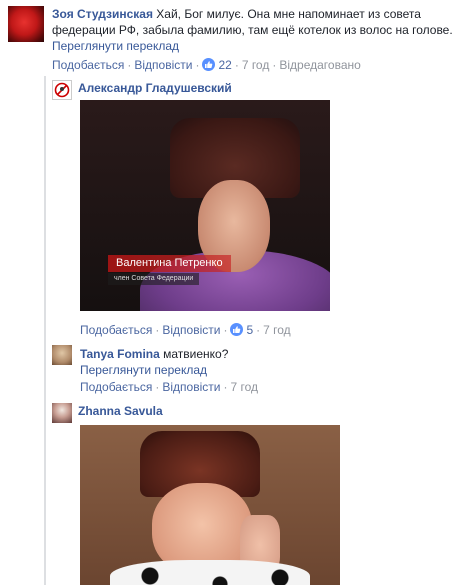  What do you see at coordinates (196, 354) in the screenshot?
I see `reply-text: матвиенко?` at bounding box center [196, 354].